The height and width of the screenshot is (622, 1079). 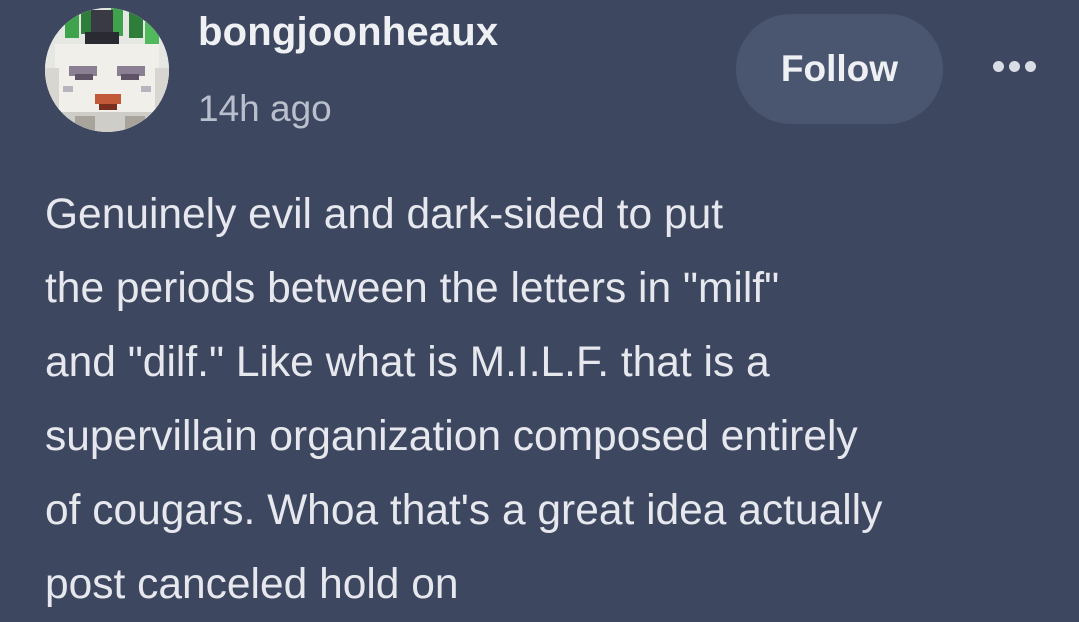 I want to click on post-body-line: post canceled hold on, so click(x=252, y=584).